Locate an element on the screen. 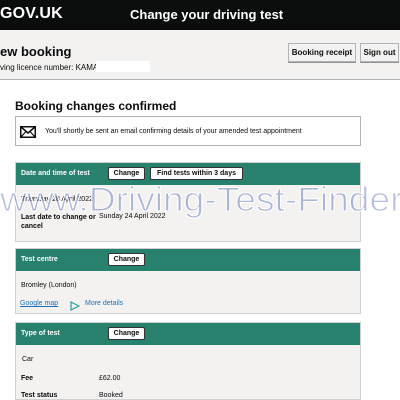  change-type-button: Change is located at coordinates (126, 333).